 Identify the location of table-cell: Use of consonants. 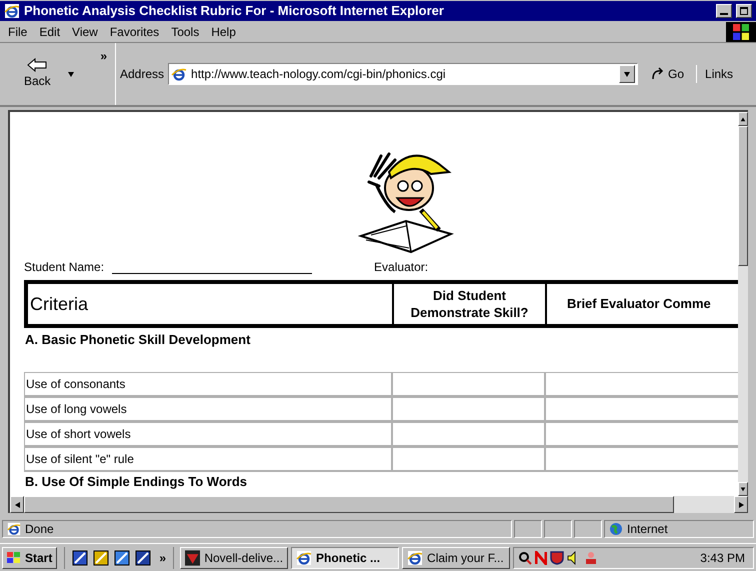
(208, 384).